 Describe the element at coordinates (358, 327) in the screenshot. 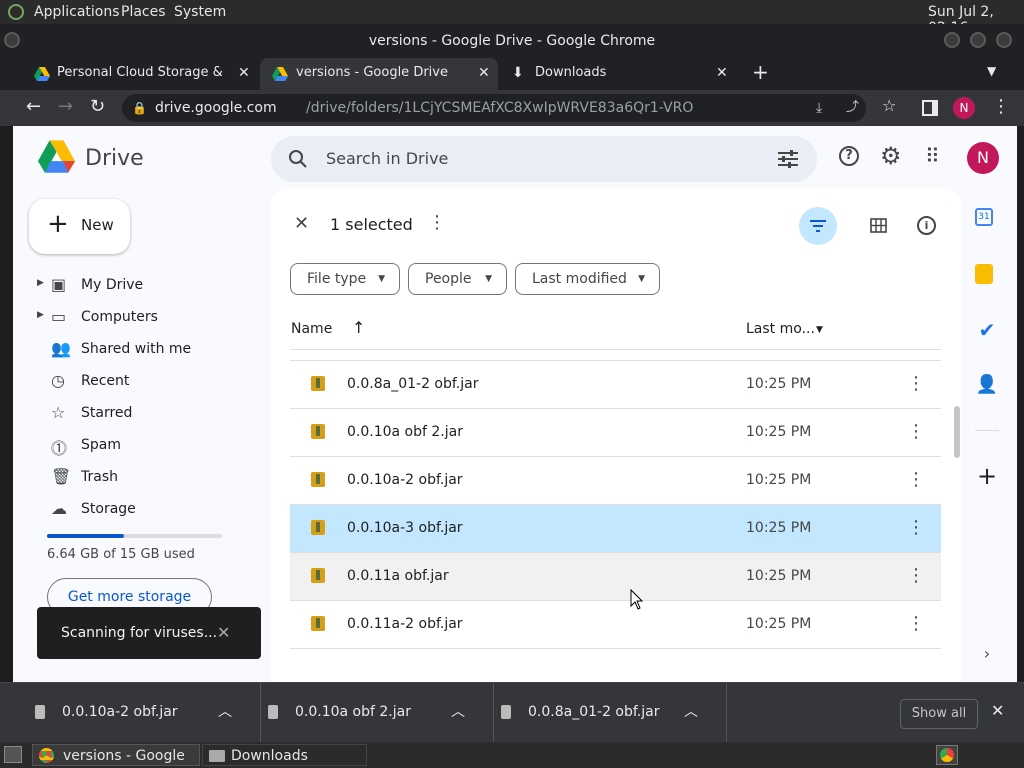

I see `sort-ascending-icon: ↑` at that location.